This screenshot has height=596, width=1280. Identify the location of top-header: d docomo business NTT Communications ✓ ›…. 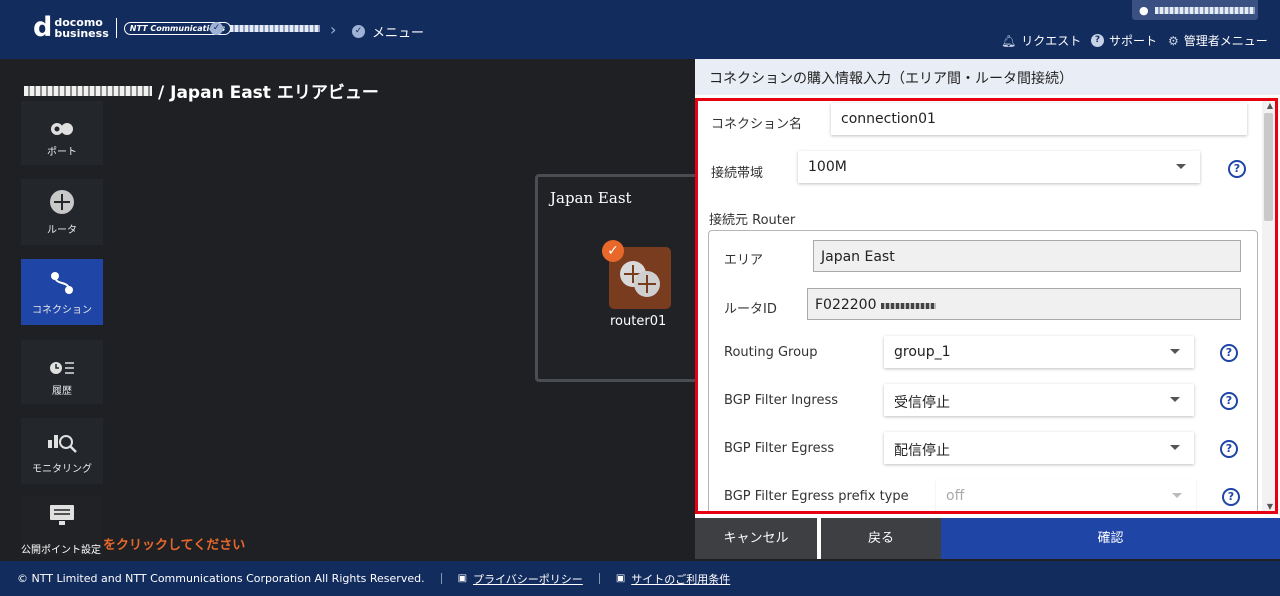
(640, 29).